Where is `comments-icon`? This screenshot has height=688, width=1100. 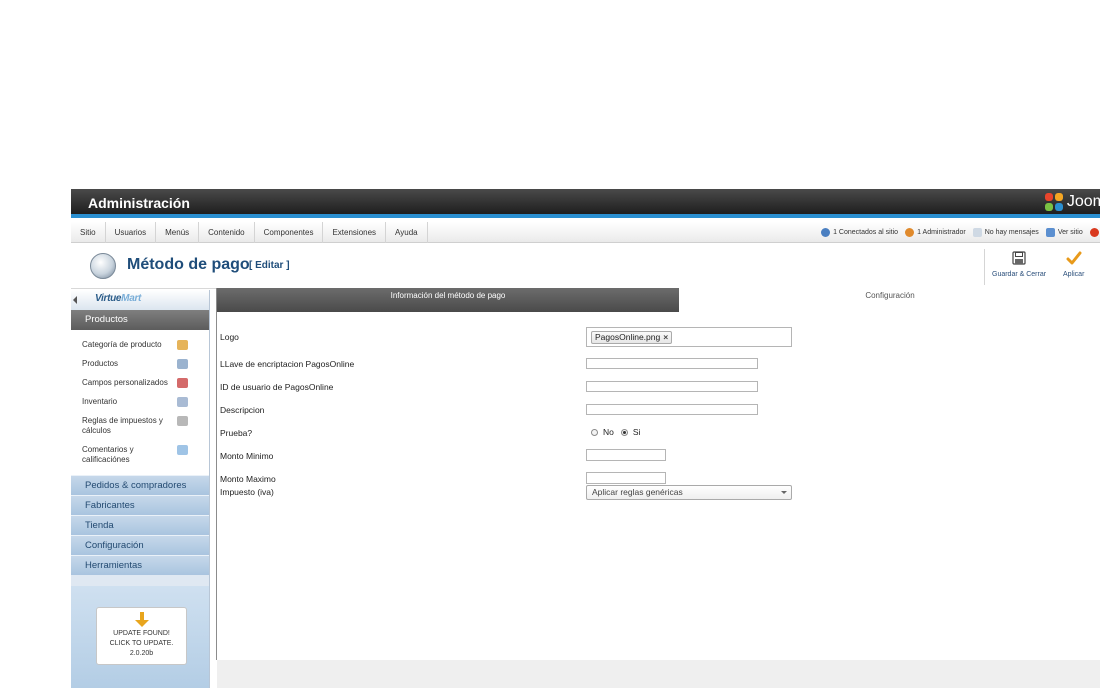 comments-icon is located at coordinates (182, 450).